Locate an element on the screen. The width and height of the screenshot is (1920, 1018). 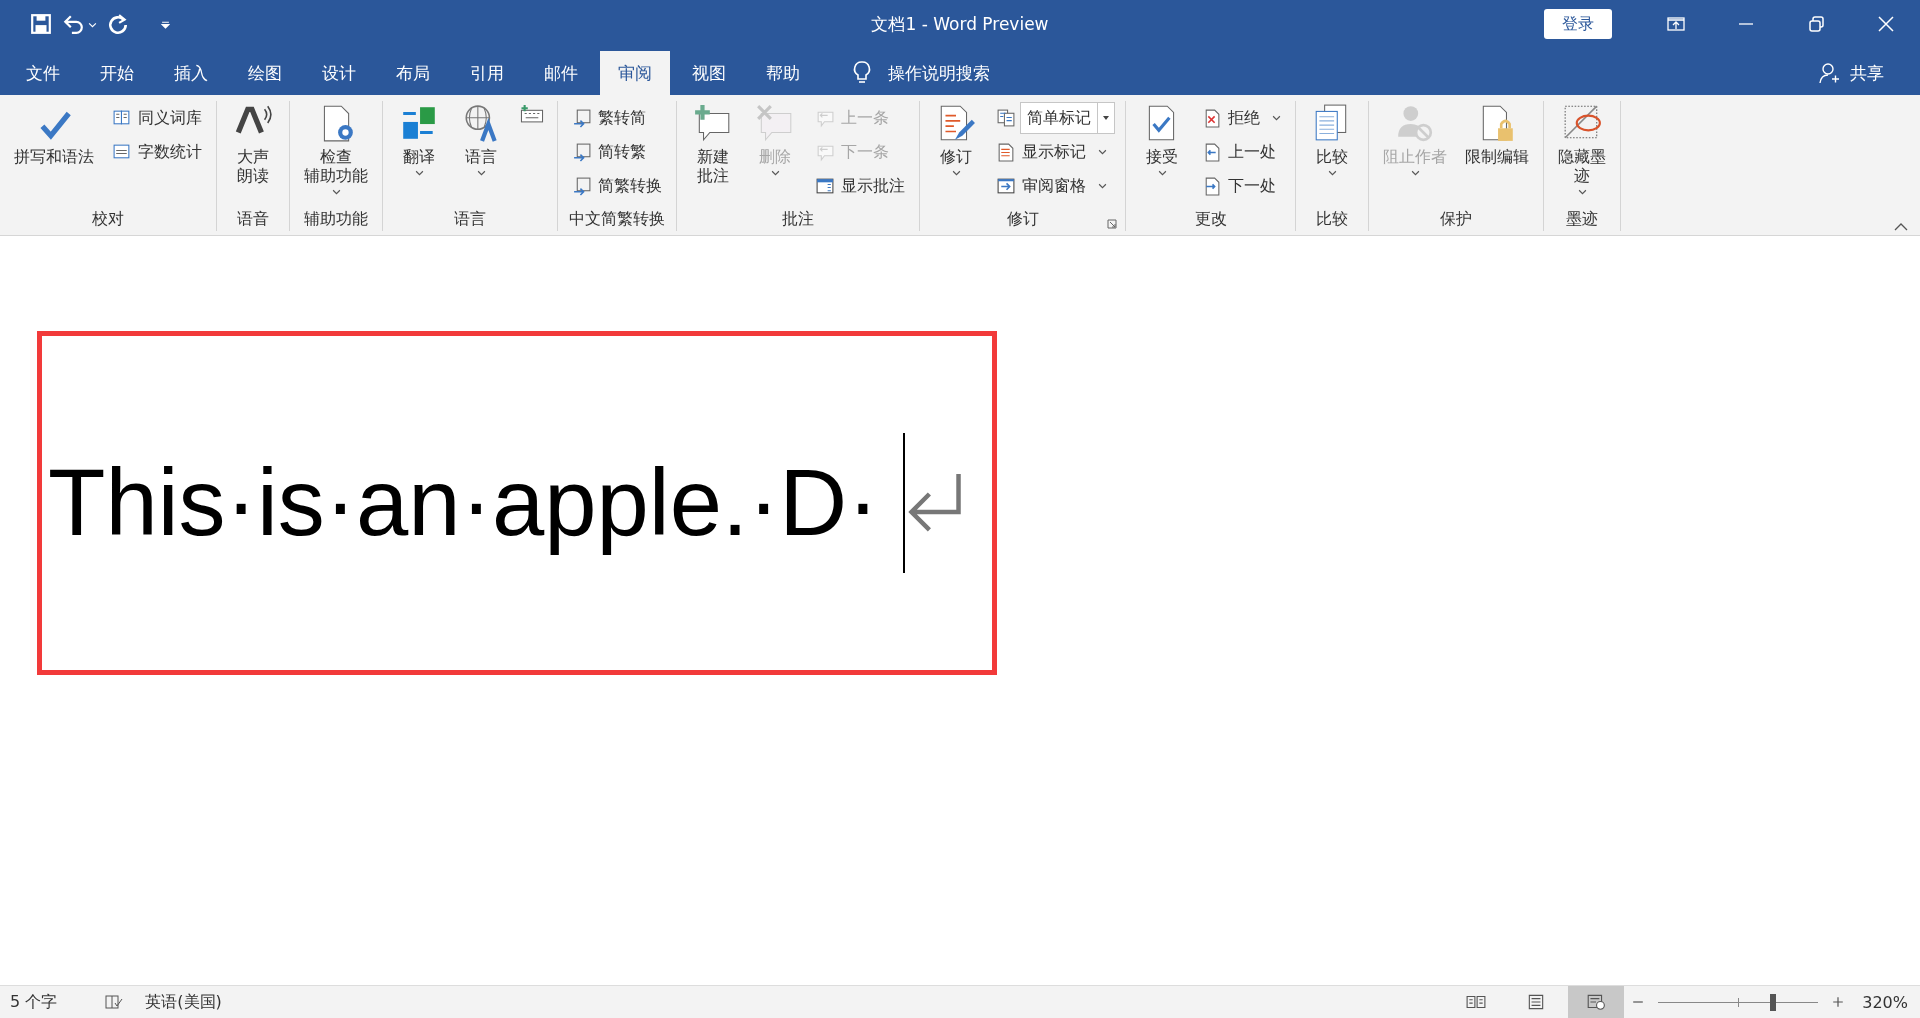
group-label: 批注 is located at coordinates (798, 219).